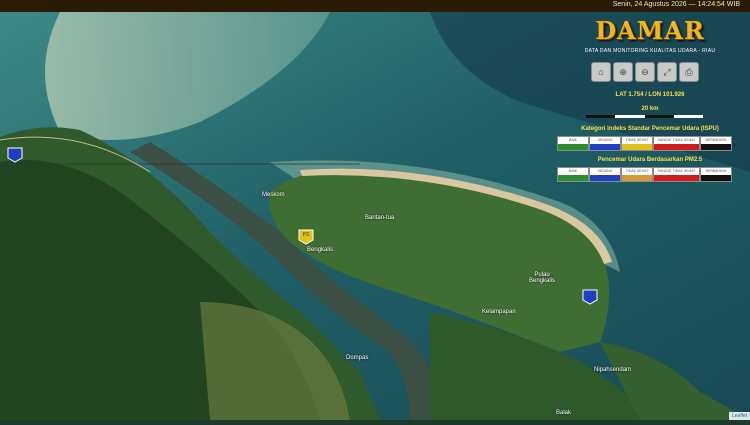  I want to click on place-label: Kelampapan, so click(499, 312).